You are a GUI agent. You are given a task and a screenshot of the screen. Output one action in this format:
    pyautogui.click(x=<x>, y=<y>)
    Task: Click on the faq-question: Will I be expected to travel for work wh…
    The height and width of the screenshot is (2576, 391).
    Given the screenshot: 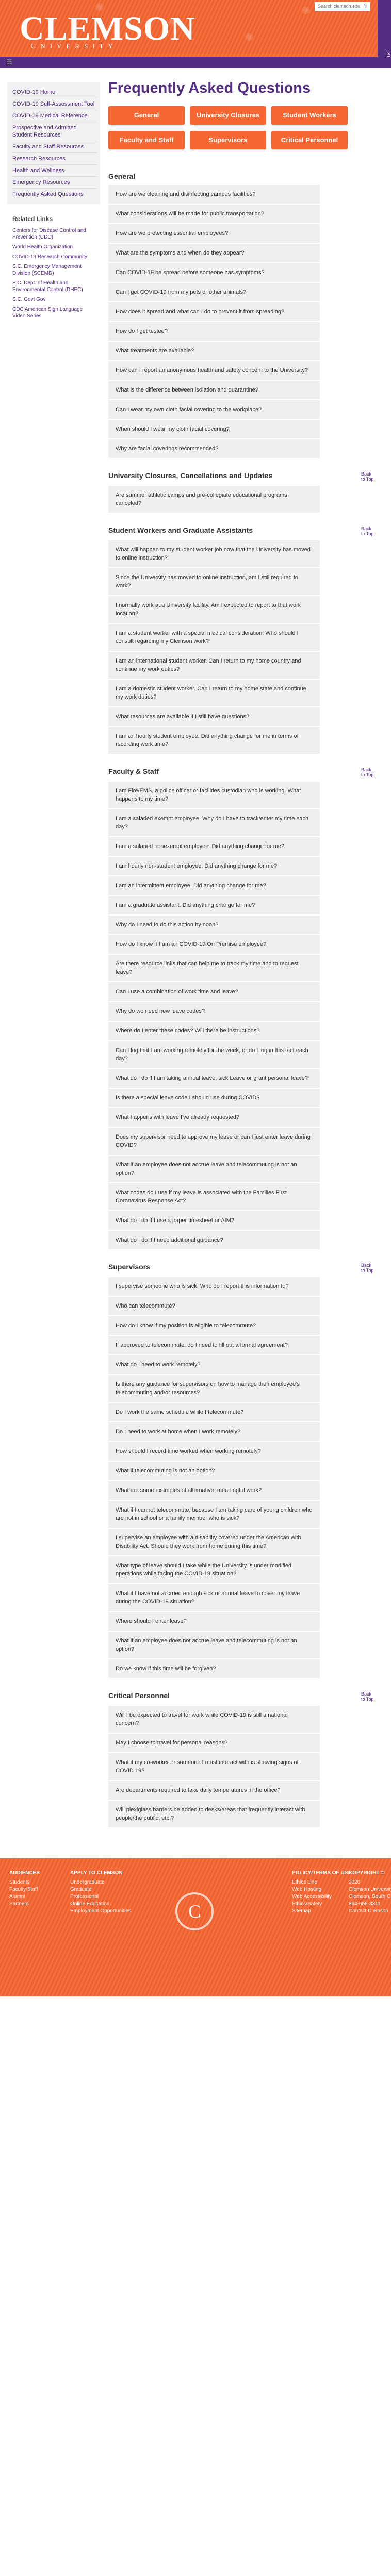 What is the action you would take?
    pyautogui.click(x=214, y=1720)
    